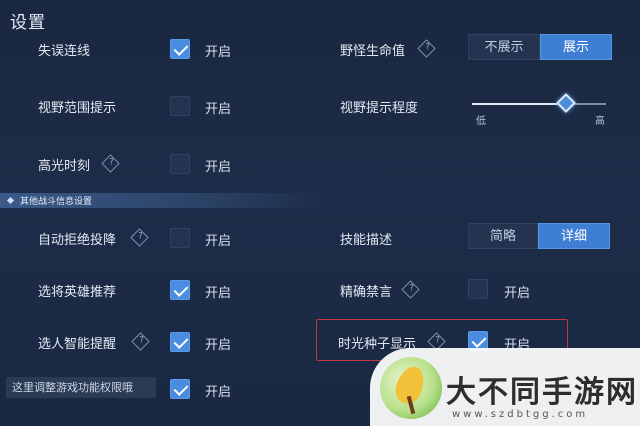 The image size is (640, 426). Describe the element at coordinates (81, 387) in the screenshot. I see `permission-tooltip: 这里调整游戏功能权限哦` at that location.